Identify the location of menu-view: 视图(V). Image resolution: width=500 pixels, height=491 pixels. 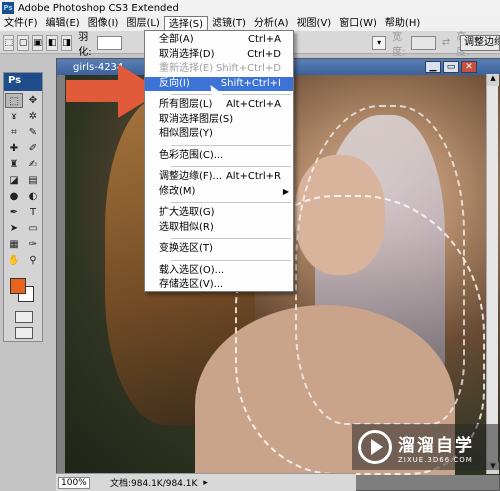
(314, 24).